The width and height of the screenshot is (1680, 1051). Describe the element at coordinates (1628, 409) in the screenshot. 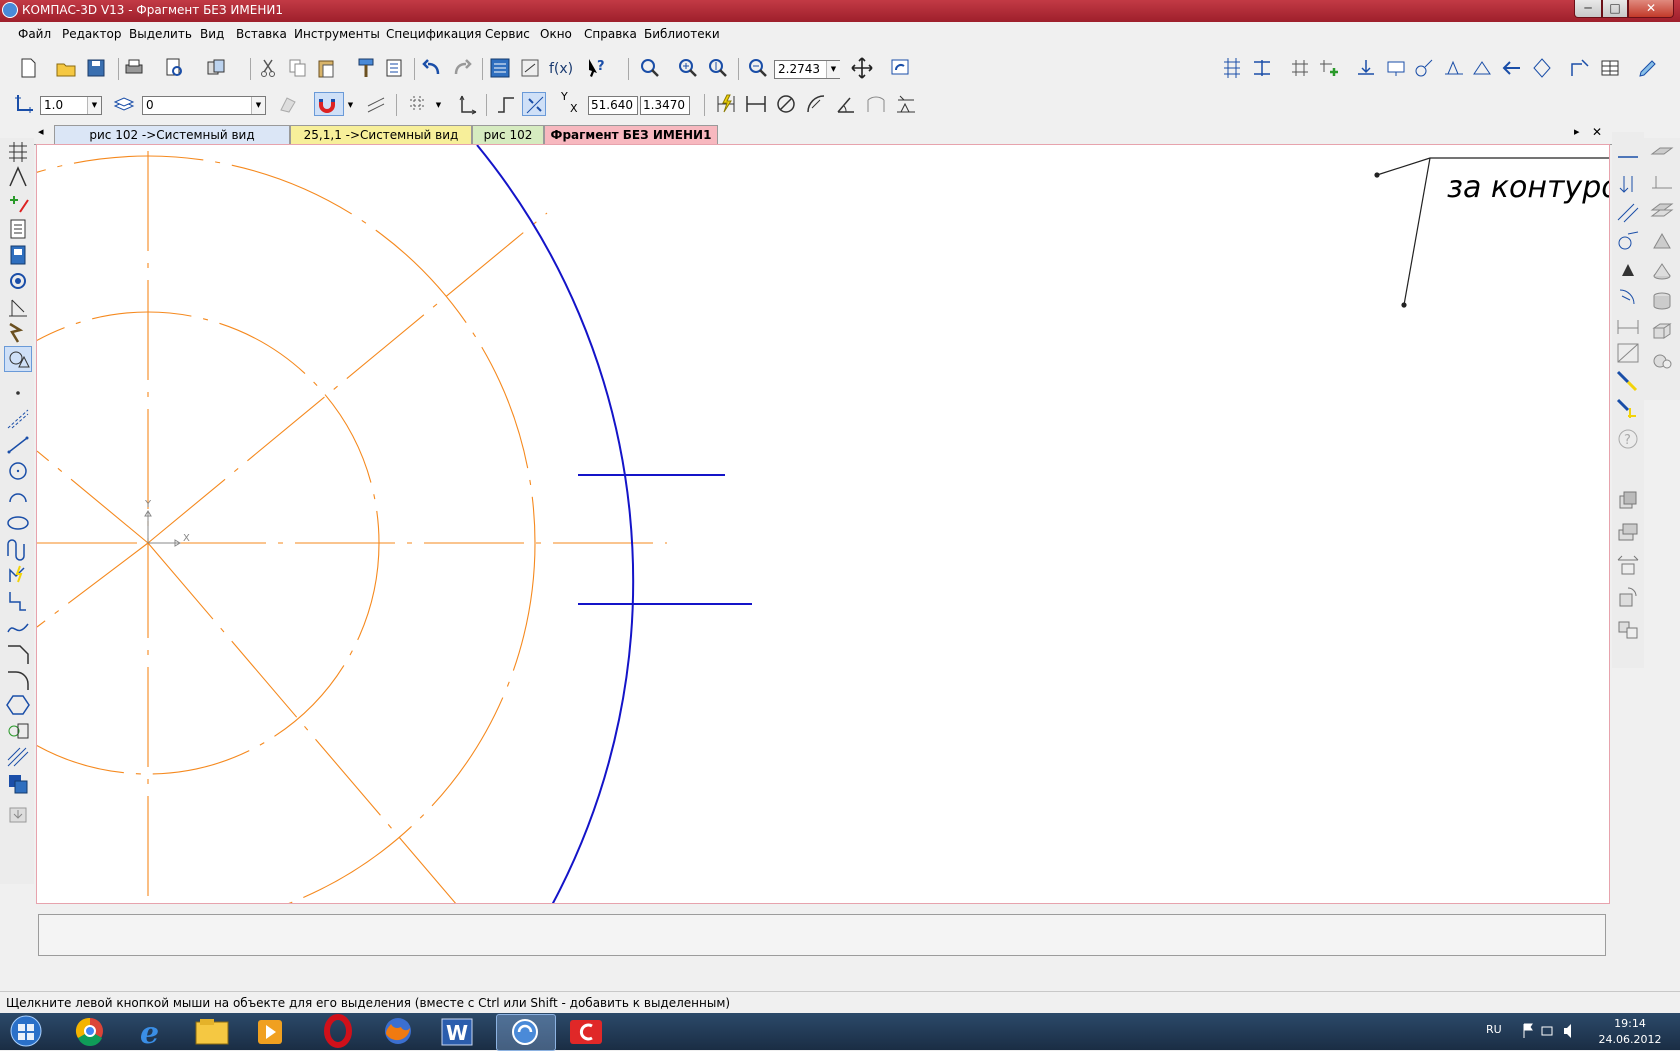

I see `merge-points-icon` at that location.